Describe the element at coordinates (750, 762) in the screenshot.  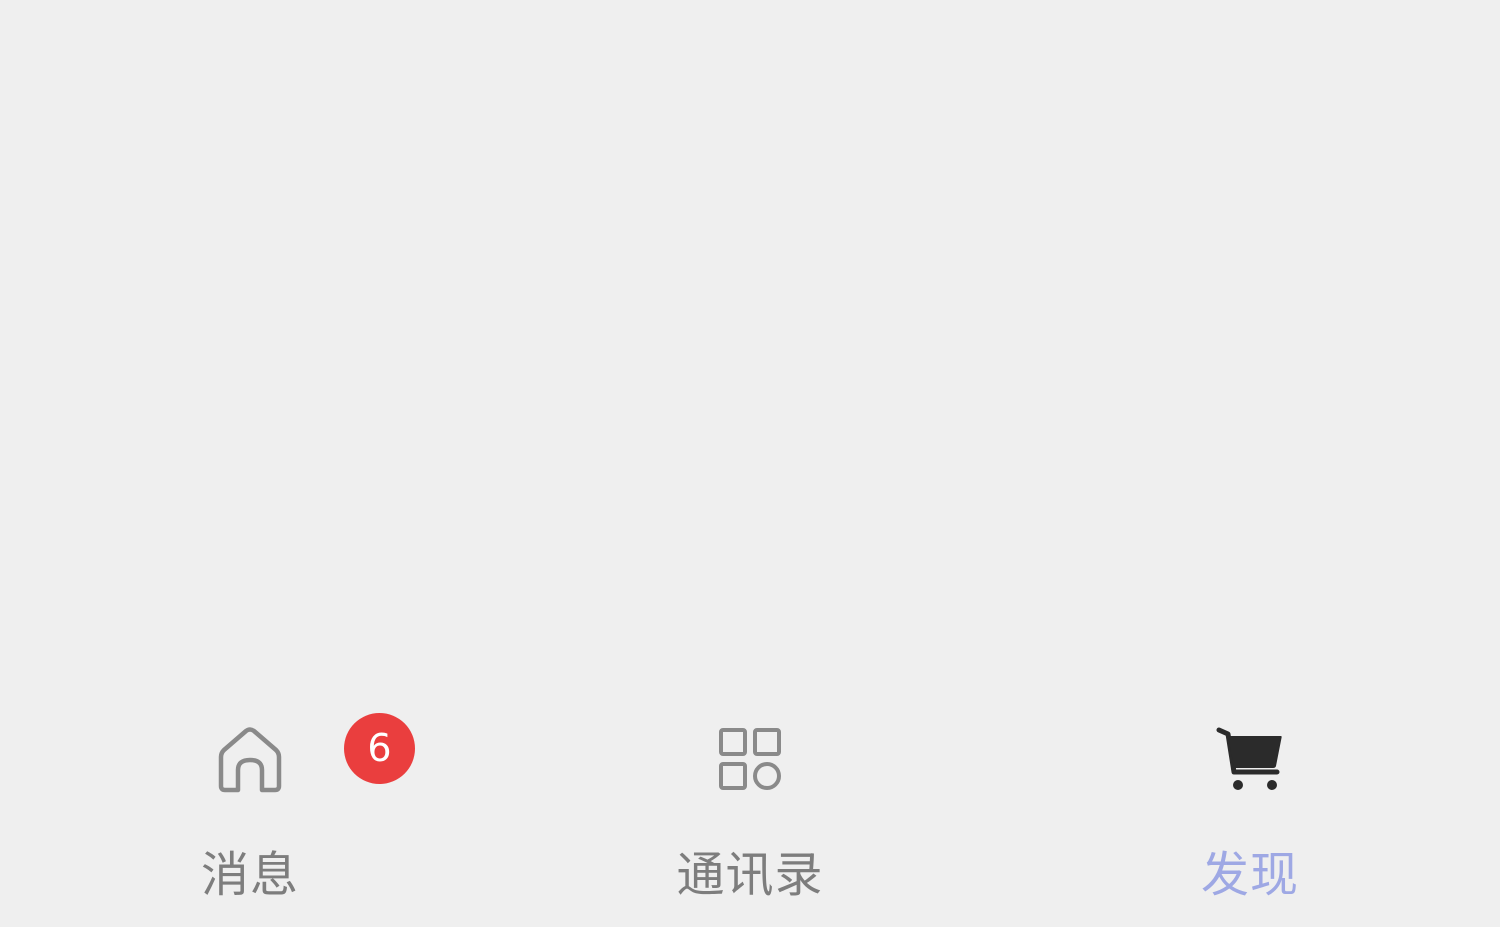
I see `grid-icon` at that location.